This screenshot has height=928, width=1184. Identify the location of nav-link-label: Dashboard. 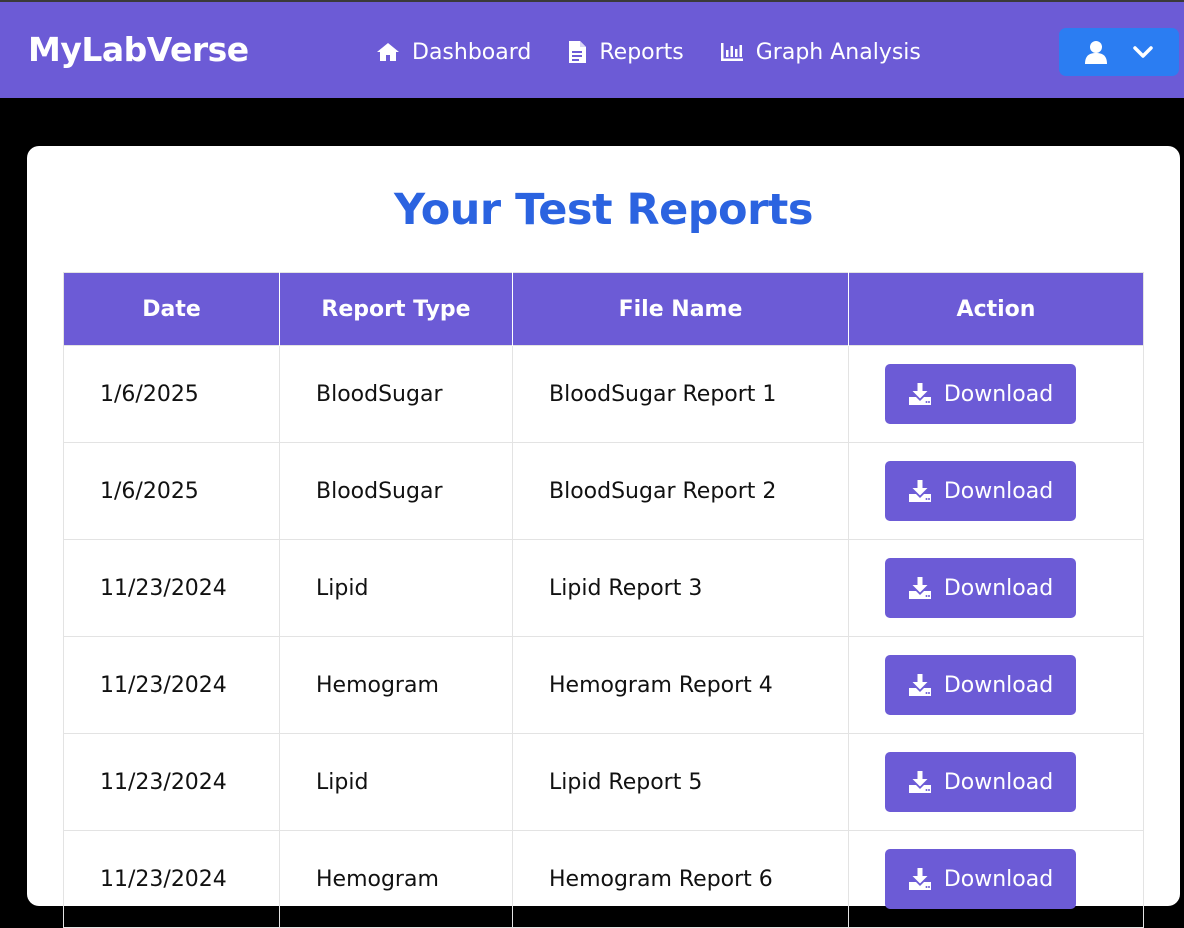
(472, 52).